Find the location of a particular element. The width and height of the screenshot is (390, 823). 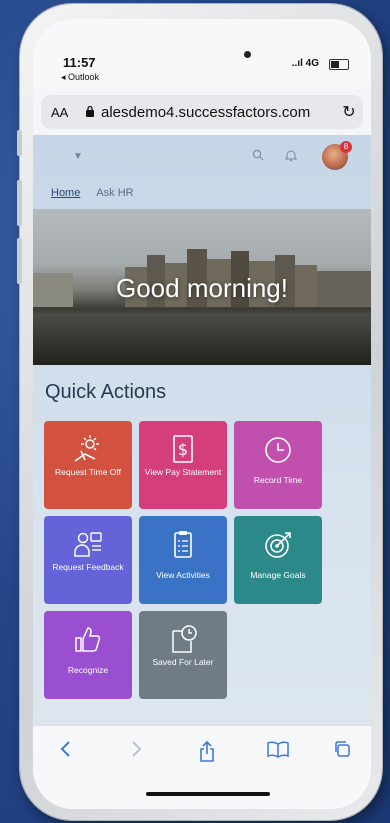

back-to-app-link: ◂ Outlook is located at coordinates (80, 77).